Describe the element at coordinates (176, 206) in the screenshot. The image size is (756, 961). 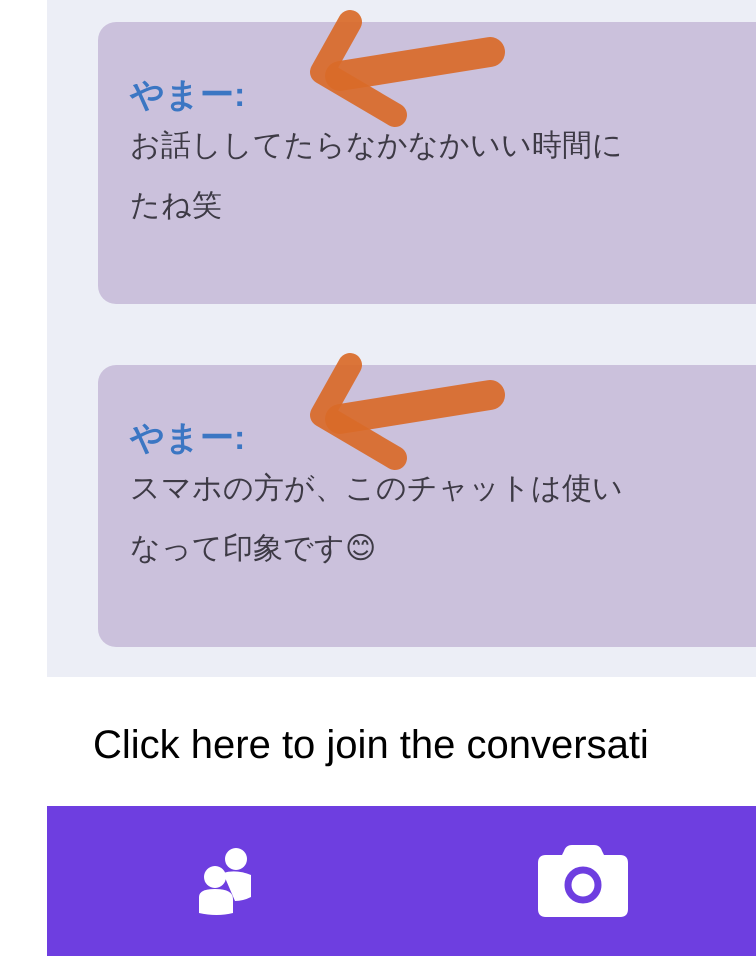
I see `message-text: たね笑` at that location.